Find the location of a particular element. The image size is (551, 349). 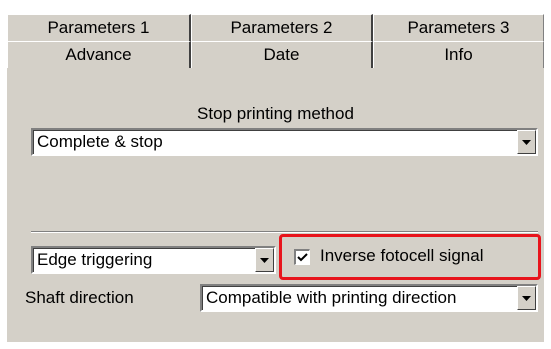

tab-date: Date is located at coordinates (282, 54).